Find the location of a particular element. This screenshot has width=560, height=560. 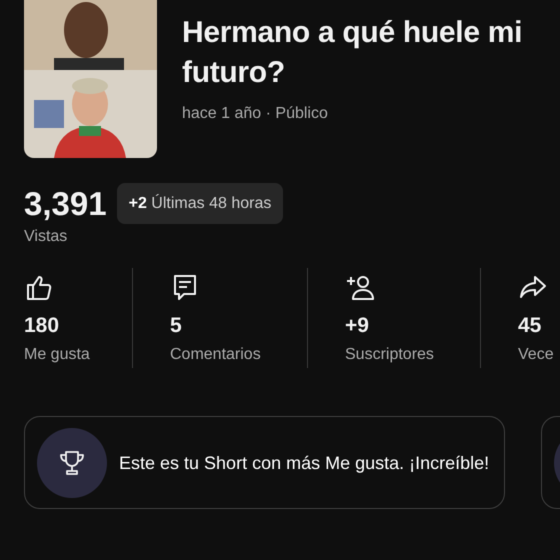

stat-label: Vece is located at coordinates (536, 355).